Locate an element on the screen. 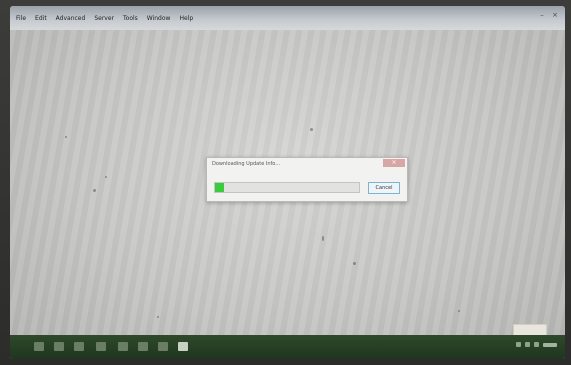  menu-advanced: Advanced is located at coordinates (71, 18).